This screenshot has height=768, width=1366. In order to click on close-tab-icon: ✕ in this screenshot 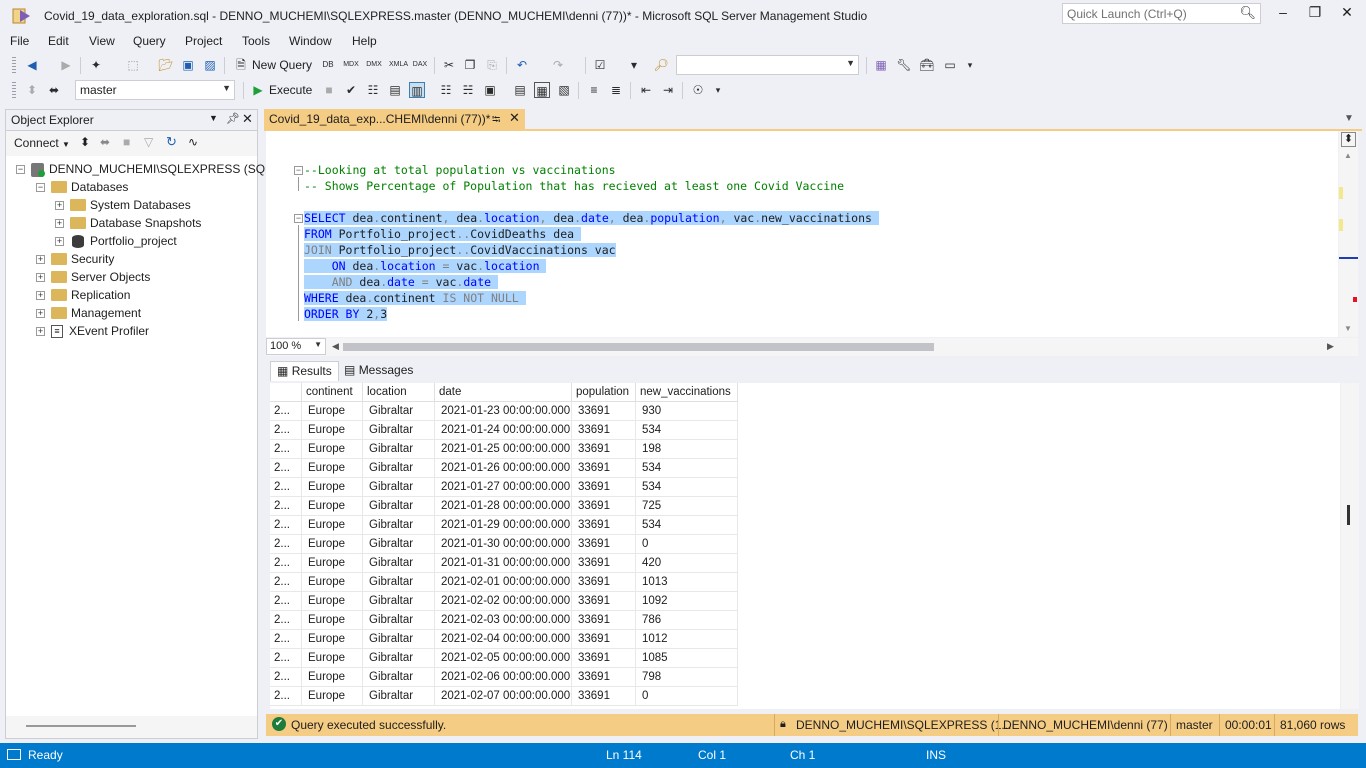, I will do `click(514, 118)`.